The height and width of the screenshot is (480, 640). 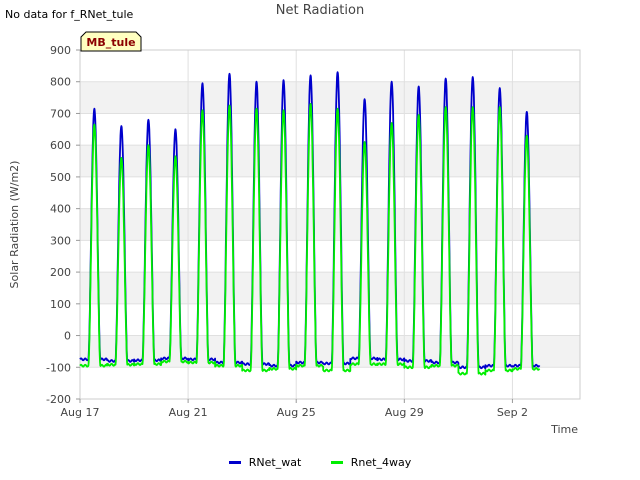 What do you see at coordinates (320, 461) in the screenshot?
I see `chart-legend: RNet_wat Rnet_4way` at bounding box center [320, 461].